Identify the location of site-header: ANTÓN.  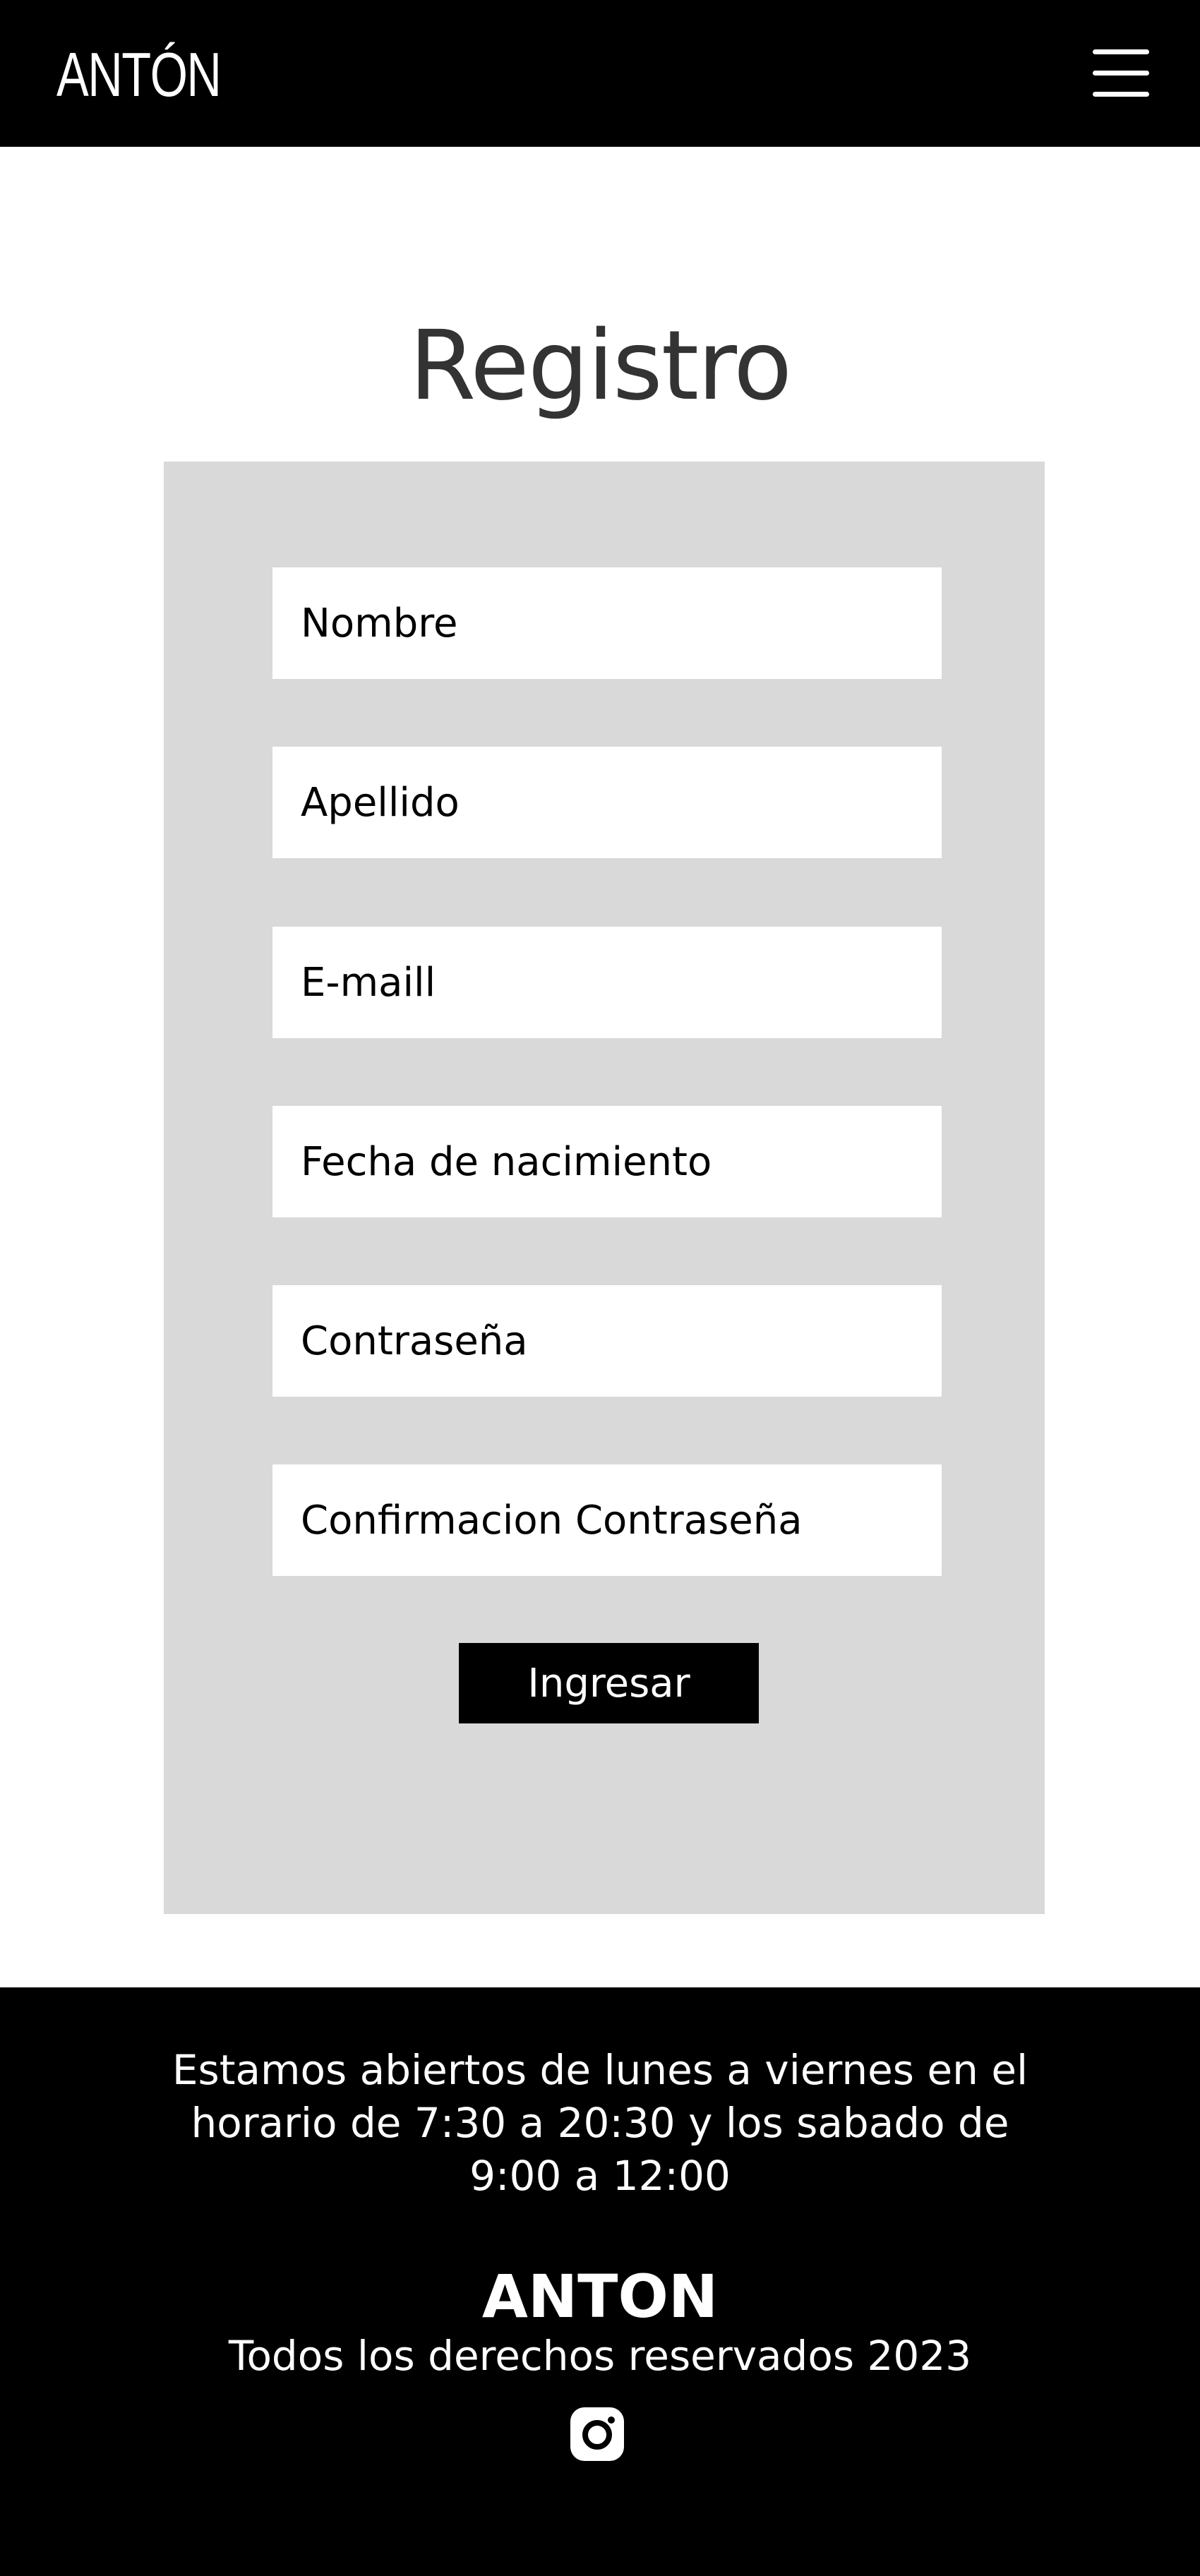
(600, 73).